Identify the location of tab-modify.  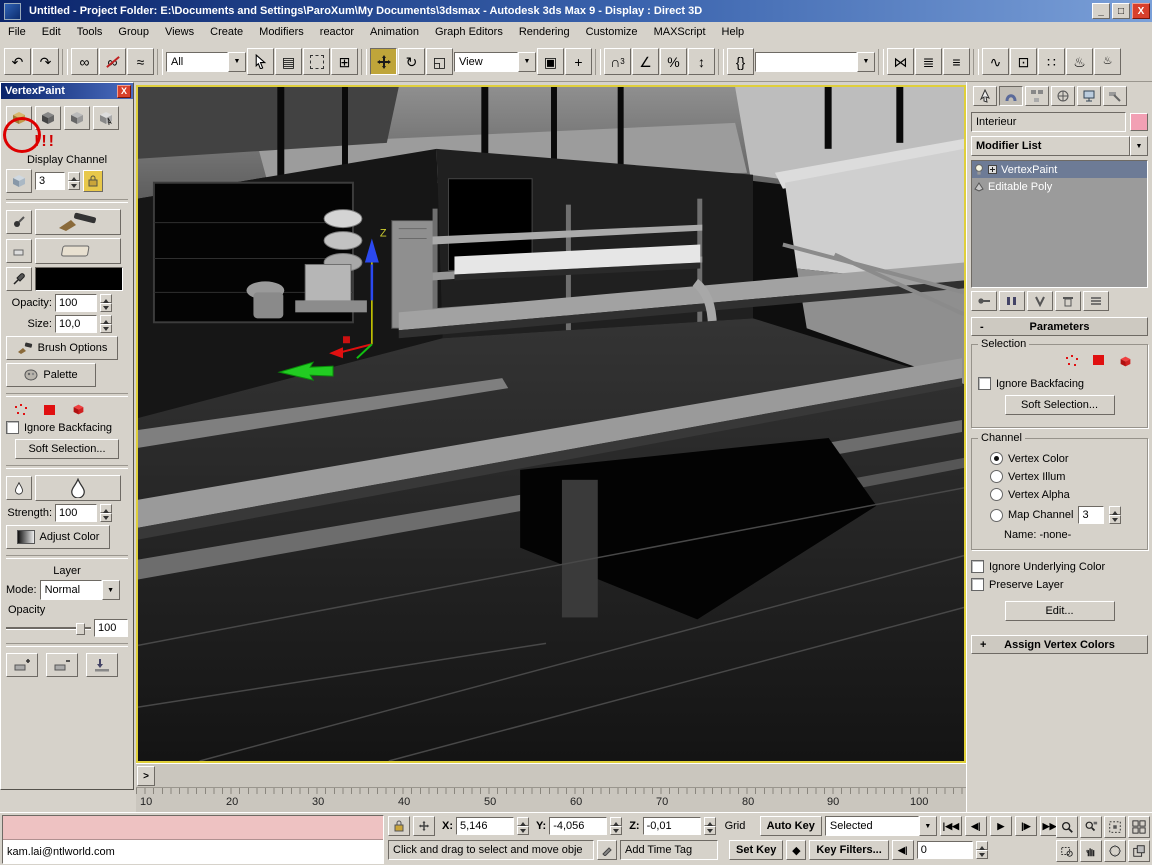
(1011, 96).